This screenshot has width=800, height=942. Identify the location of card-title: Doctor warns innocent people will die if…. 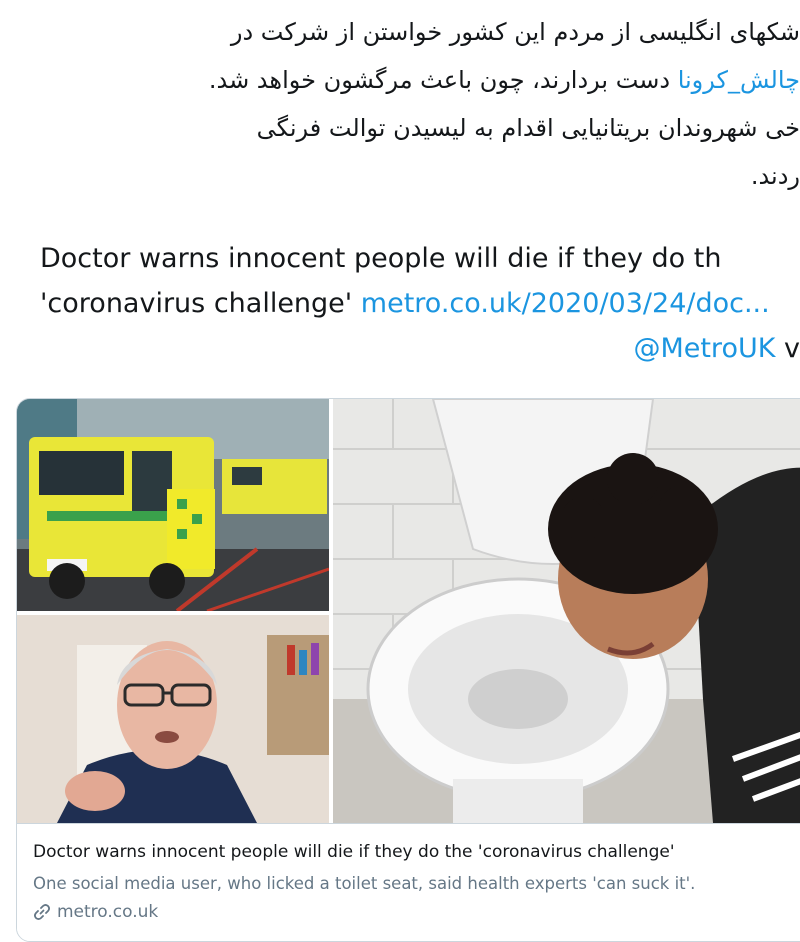
(354, 852).